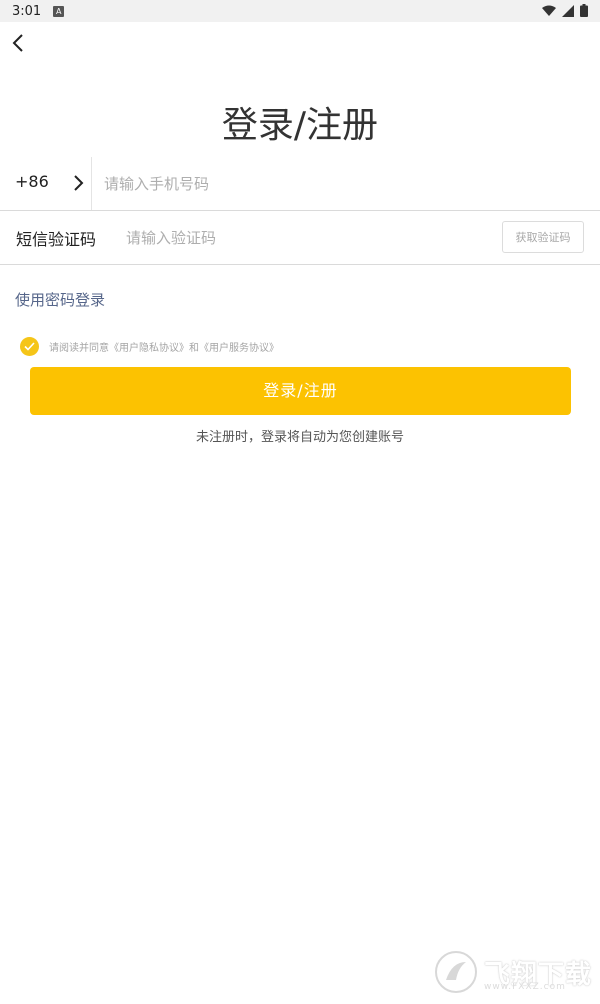 This screenshot has width=600, height=1004. What do you see at coordinates (300, 11) in the screenshot?
I see `status-bar: 3:01 A` at bounding box center [300, 11].